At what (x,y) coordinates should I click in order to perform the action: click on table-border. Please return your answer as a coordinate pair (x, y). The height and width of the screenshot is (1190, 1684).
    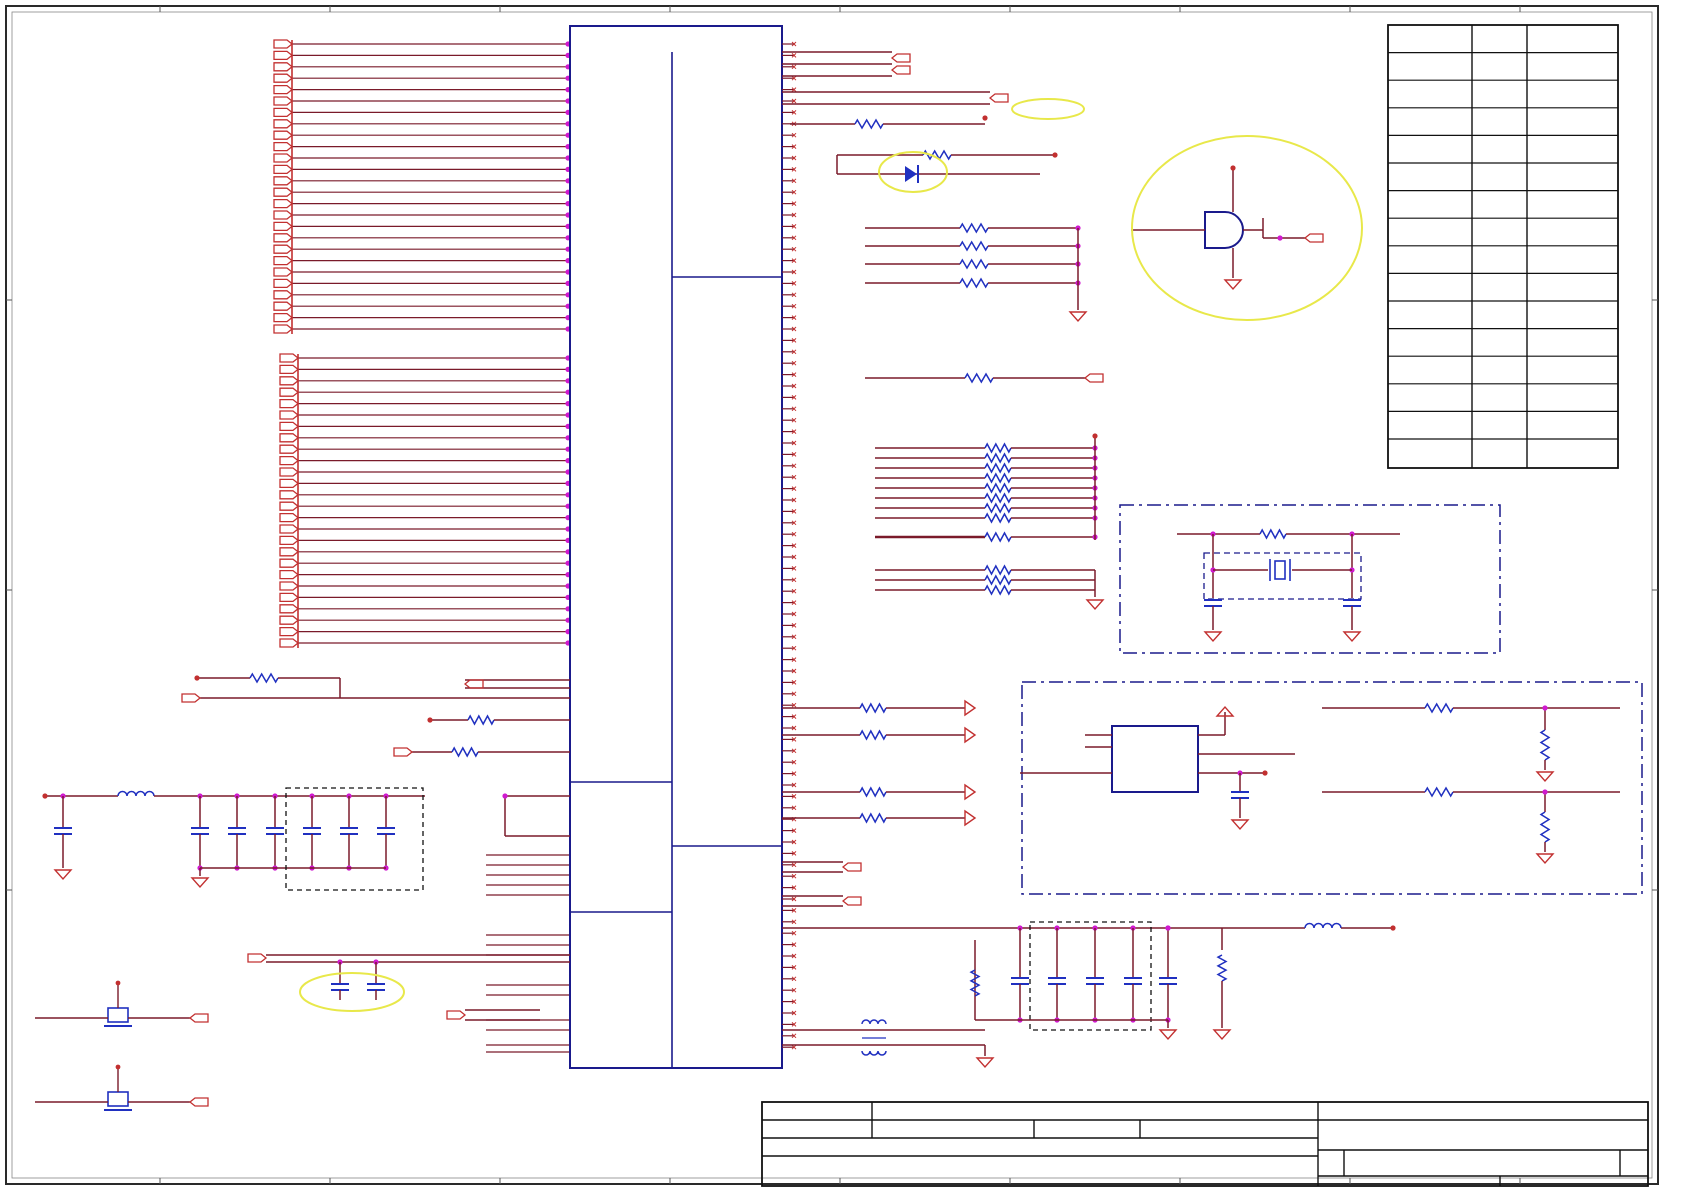
    Looking at the image, I should click on (1503, 246).